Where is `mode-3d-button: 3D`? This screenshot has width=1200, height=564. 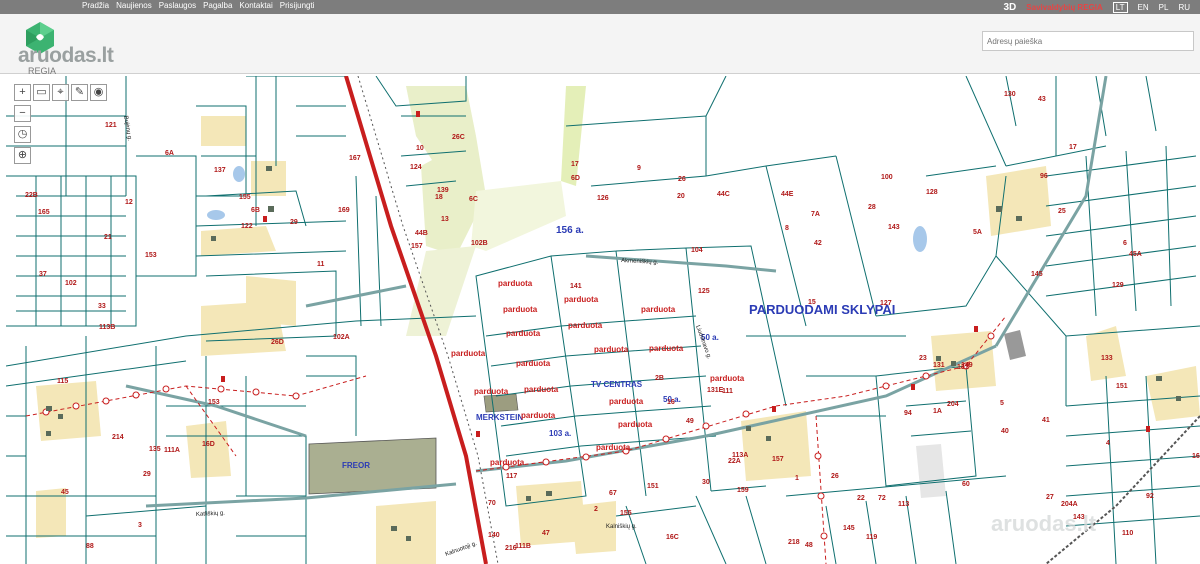 mode-3d-button: 3D is located at coordinates (1010, 7).